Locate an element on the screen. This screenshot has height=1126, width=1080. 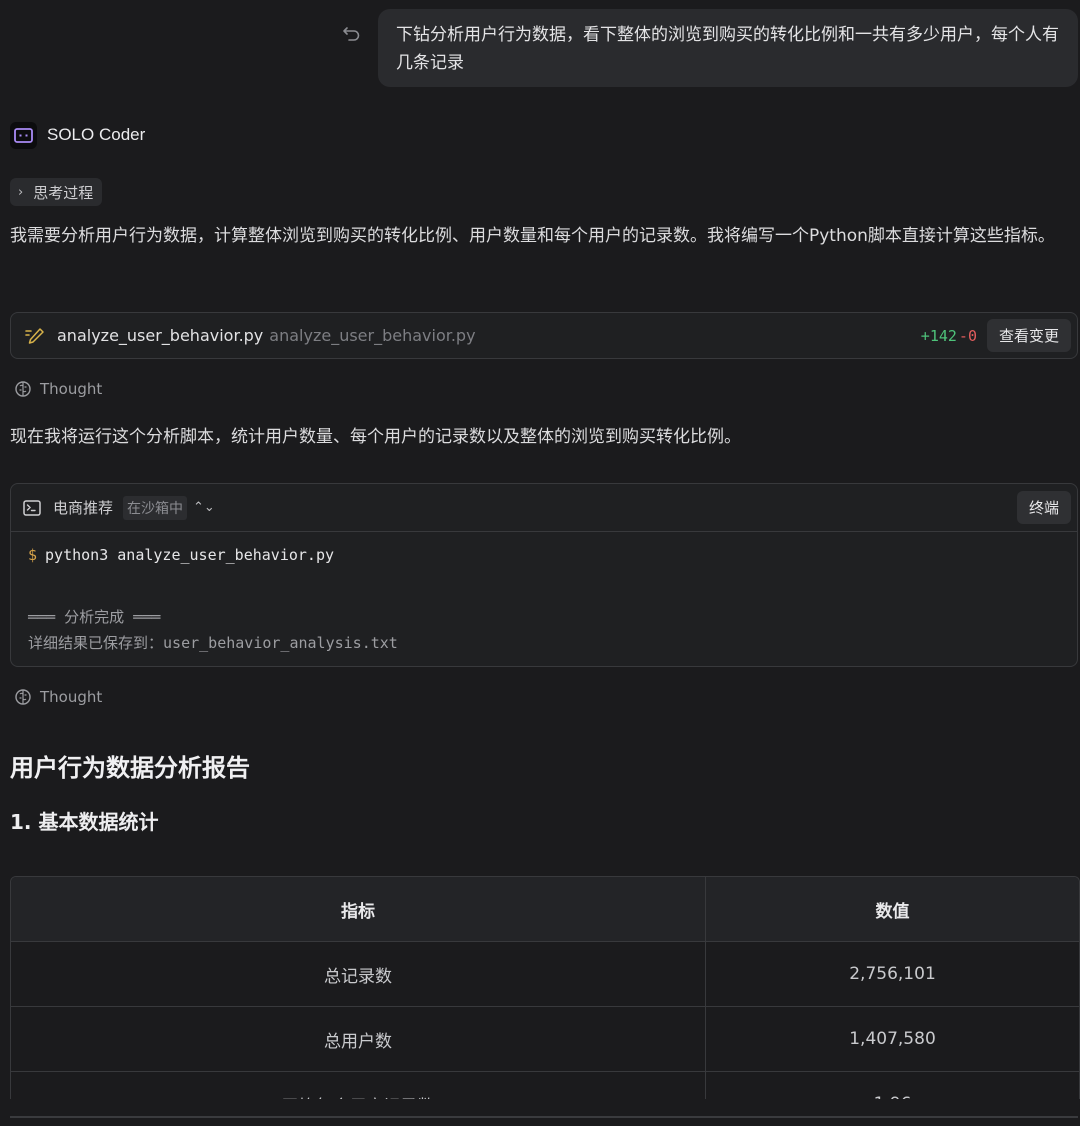
output-saved-label: 详细结果已保存到： is located at coordinates (96, 643).